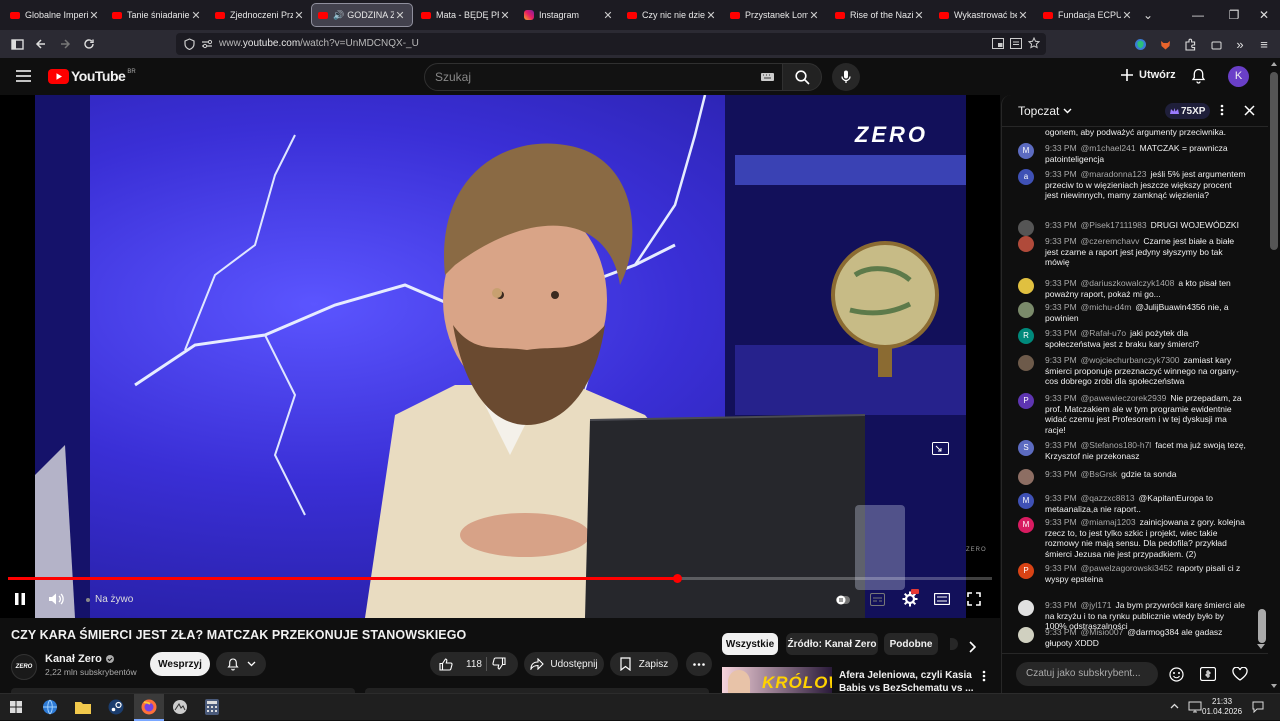  Describe the element at coordinates (974, 599) in the screenshot. I see `fullscreen-icon` at that location.